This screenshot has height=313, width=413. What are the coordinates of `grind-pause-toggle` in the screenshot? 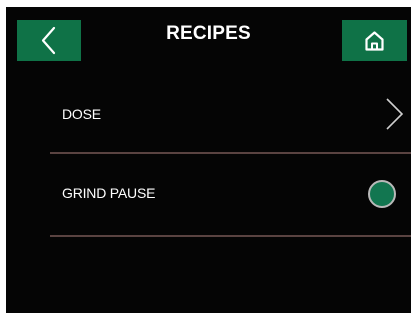 It's located at (382, 194).